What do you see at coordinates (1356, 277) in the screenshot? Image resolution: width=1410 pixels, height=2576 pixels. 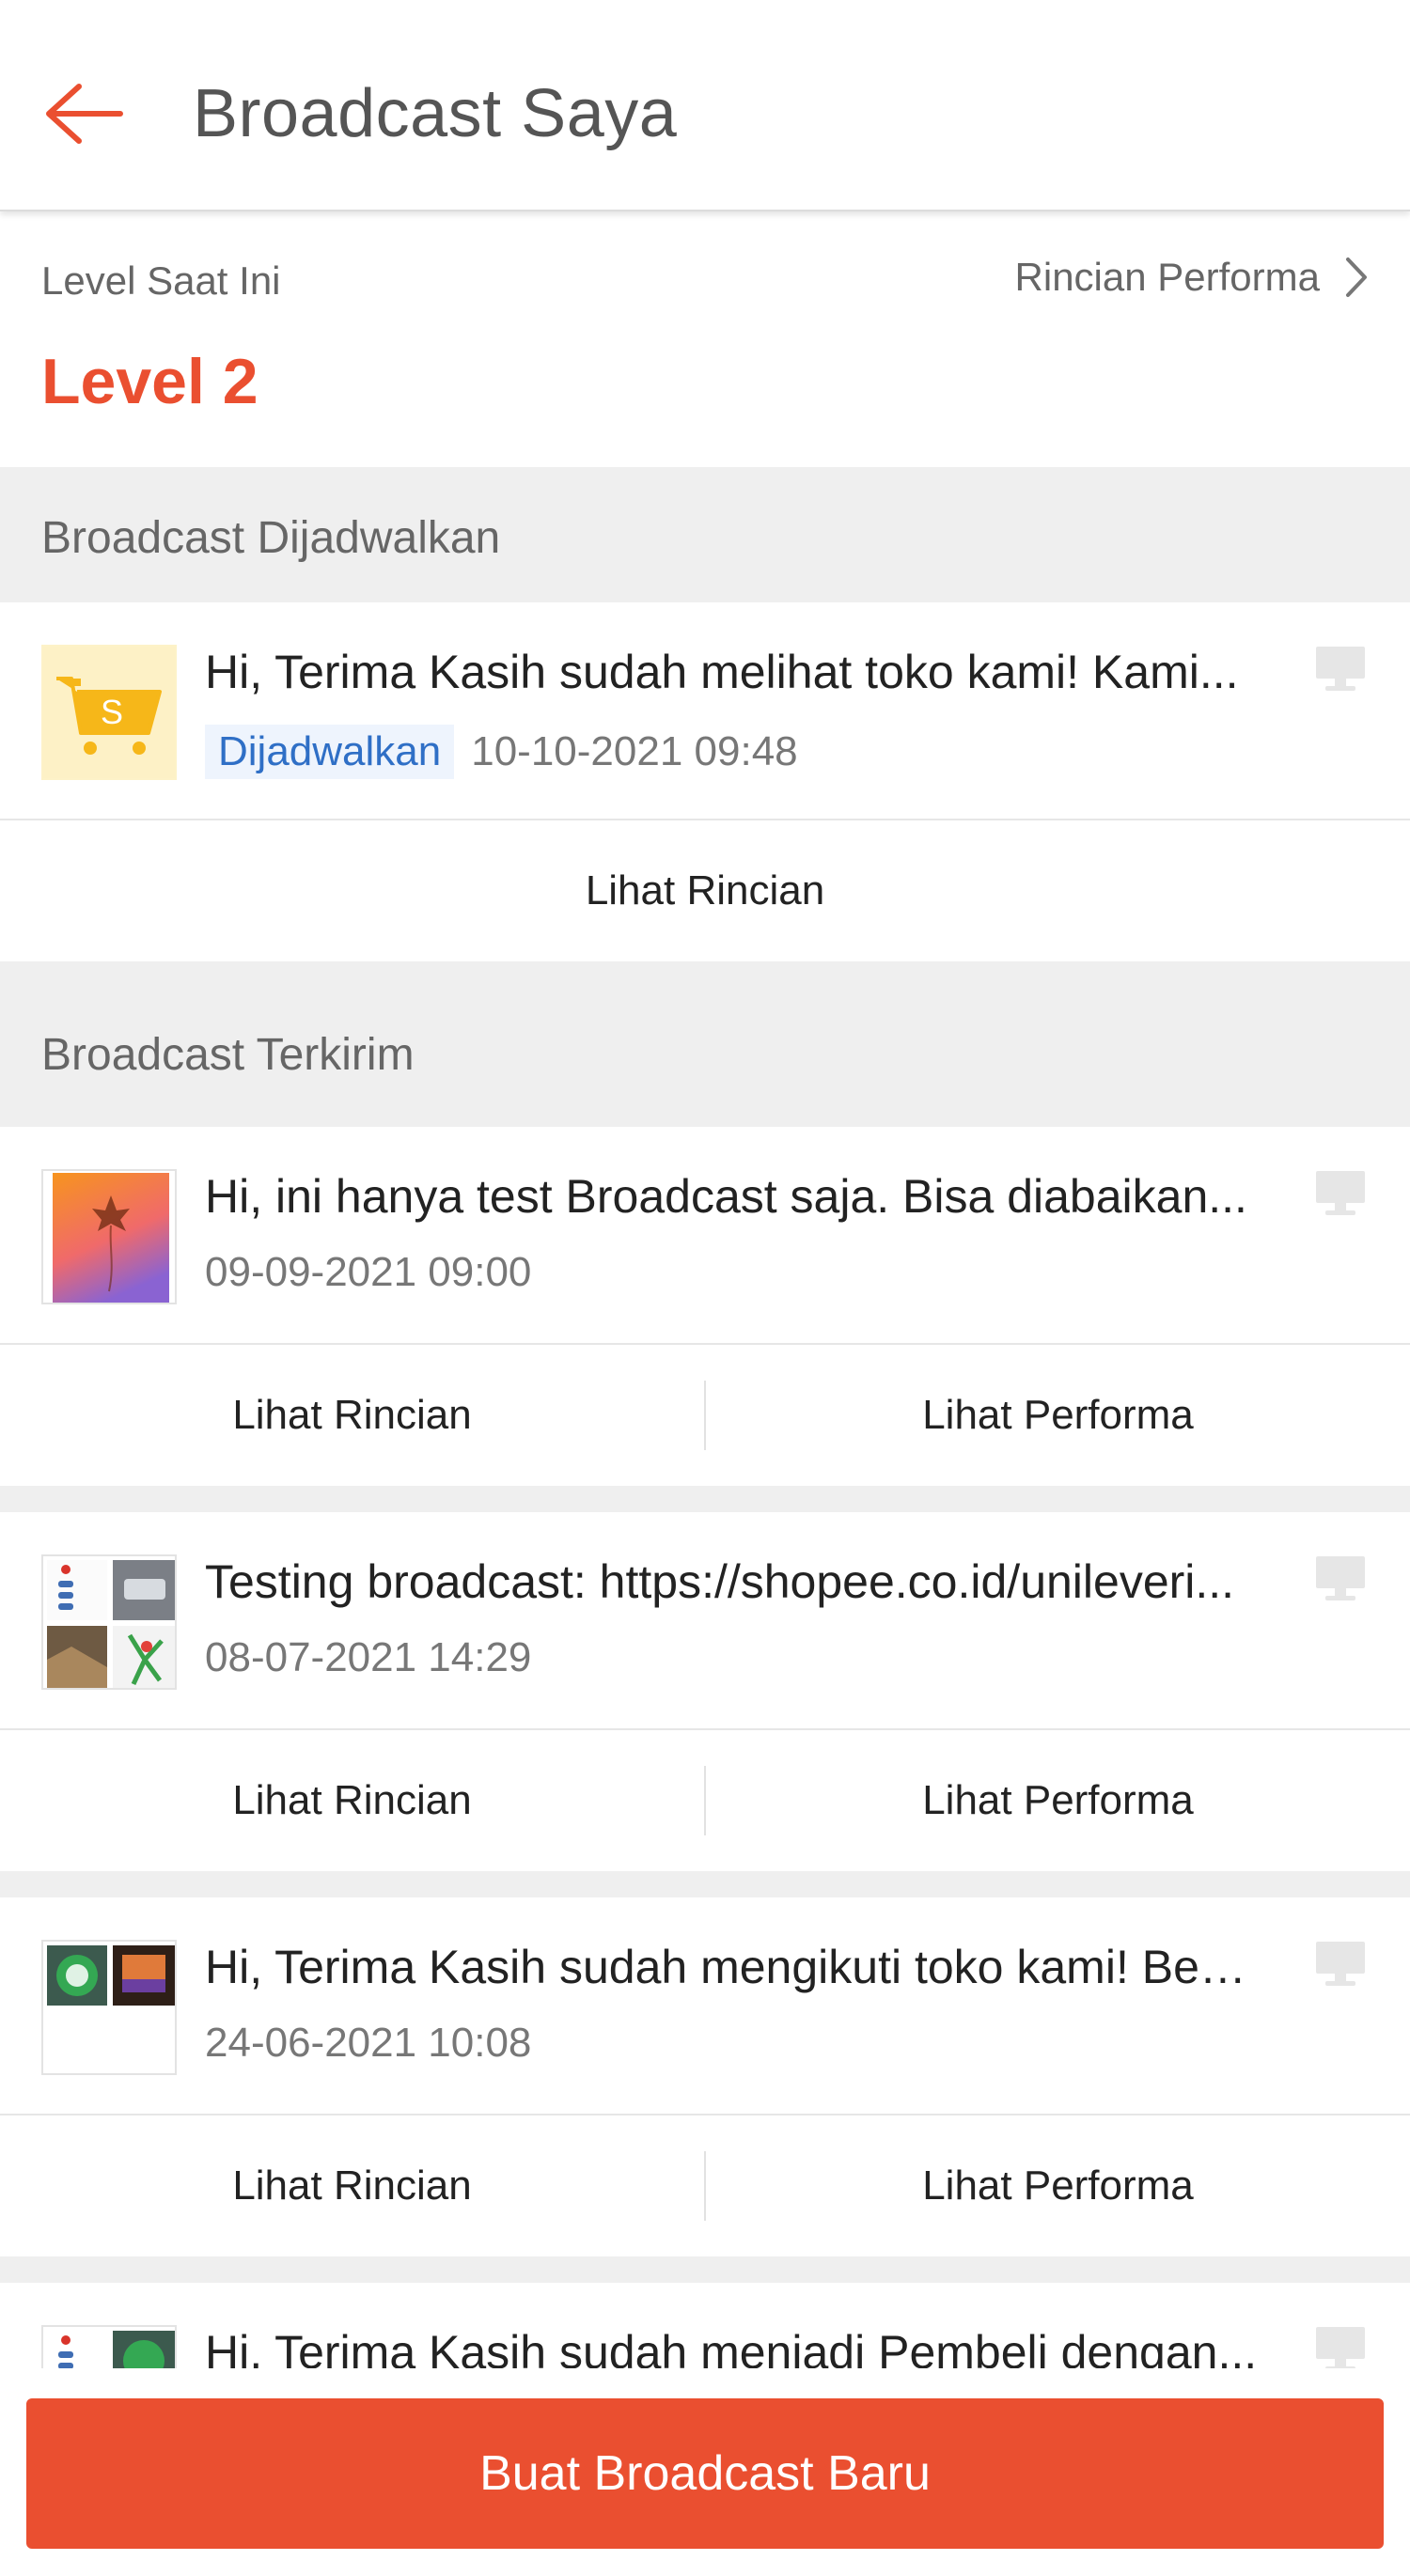 I see `chevron-right-icon` at bounding box center [1356, 277].